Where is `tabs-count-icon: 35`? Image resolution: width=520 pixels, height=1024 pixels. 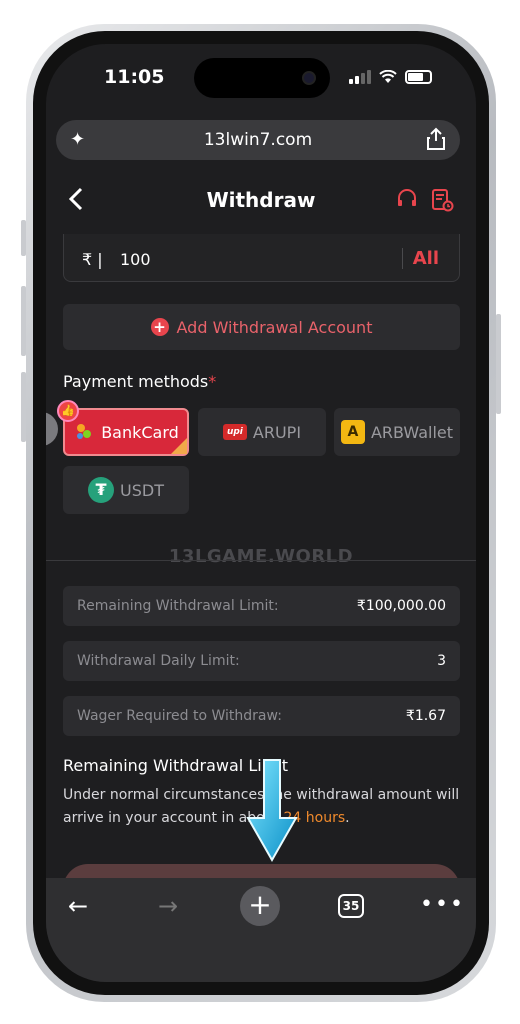 tabs-count-icon: 35 is located at coordinates (351, 906).